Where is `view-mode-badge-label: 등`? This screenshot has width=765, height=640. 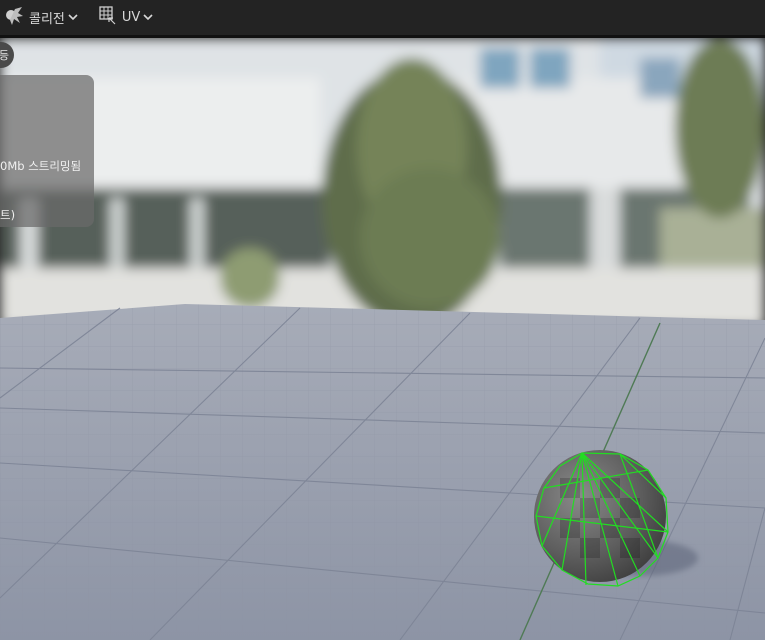 view-mode-badge-label: 등 is located at coordinates (4, 55).